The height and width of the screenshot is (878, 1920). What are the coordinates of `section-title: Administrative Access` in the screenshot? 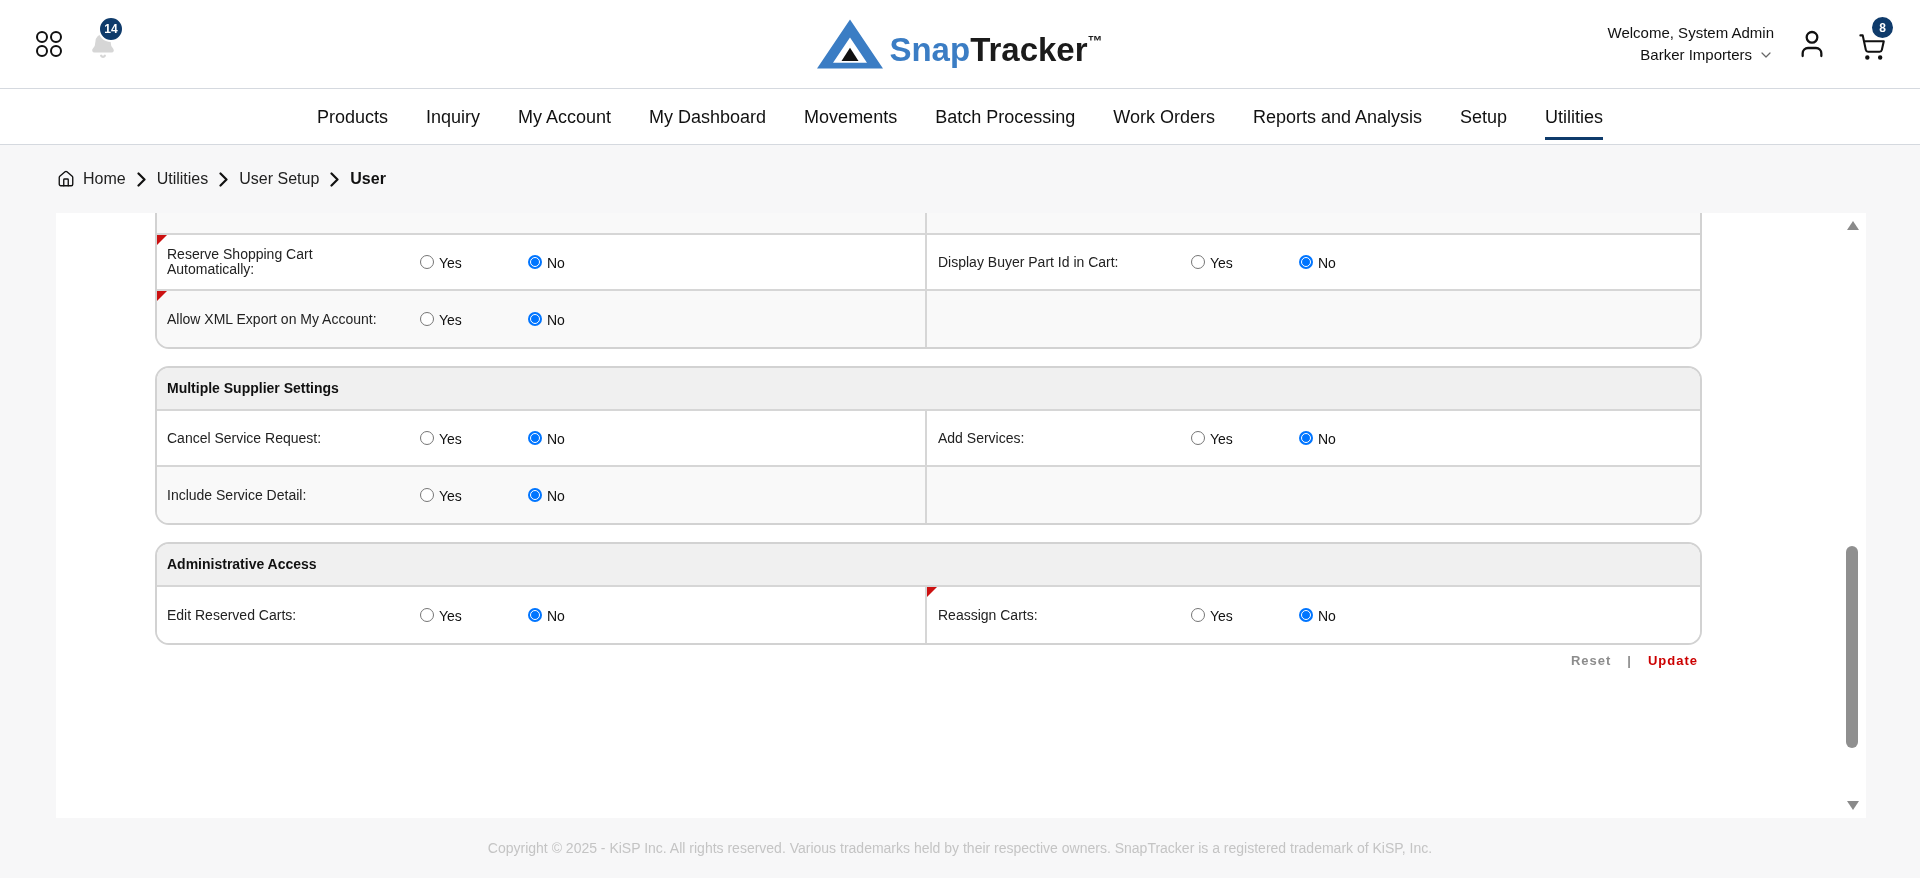 It's located at (242, 564).